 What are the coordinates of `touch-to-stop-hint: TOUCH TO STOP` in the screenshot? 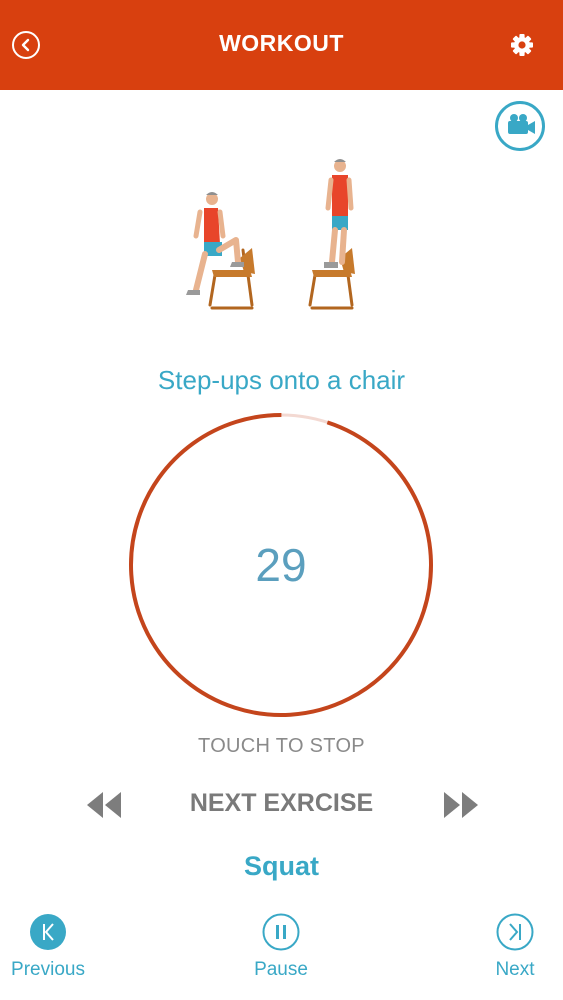 It's located at (281, 746).